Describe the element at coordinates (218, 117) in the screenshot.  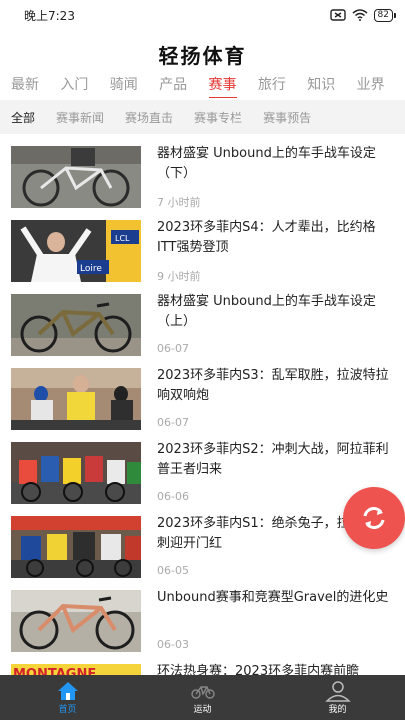
I see `subtab-column: 赛事专栏` at that location.